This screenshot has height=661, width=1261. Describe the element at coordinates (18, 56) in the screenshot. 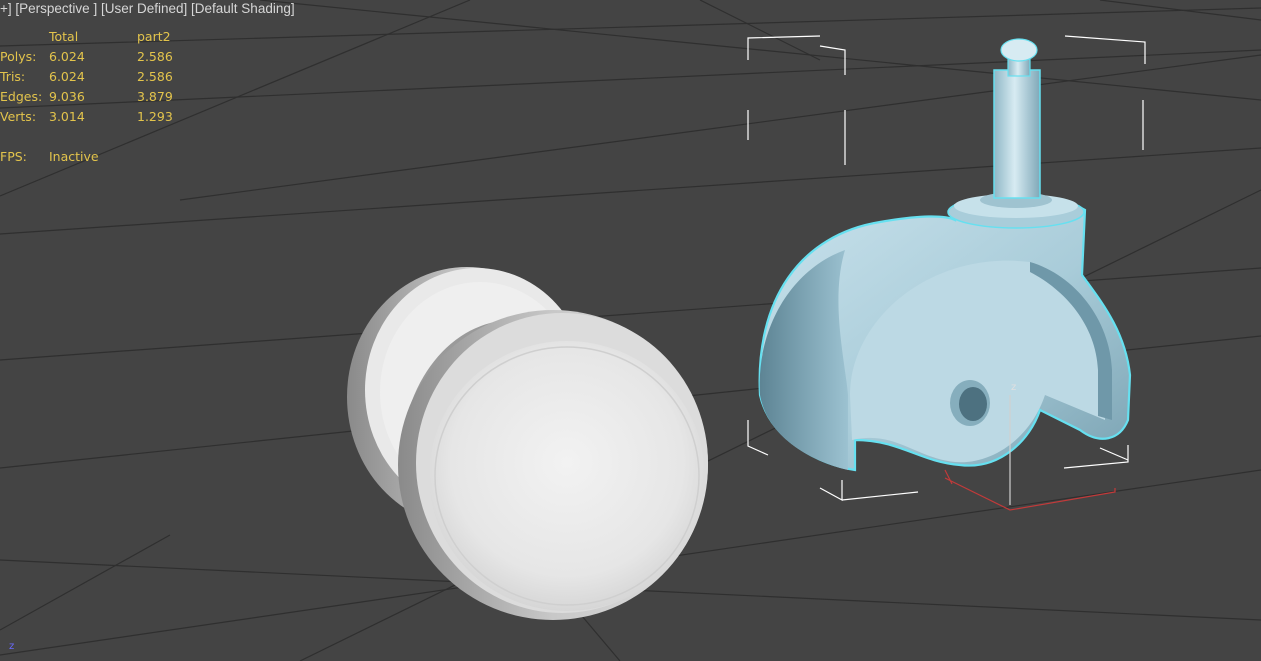

I see `stats-row-label: Polys:` at that location.